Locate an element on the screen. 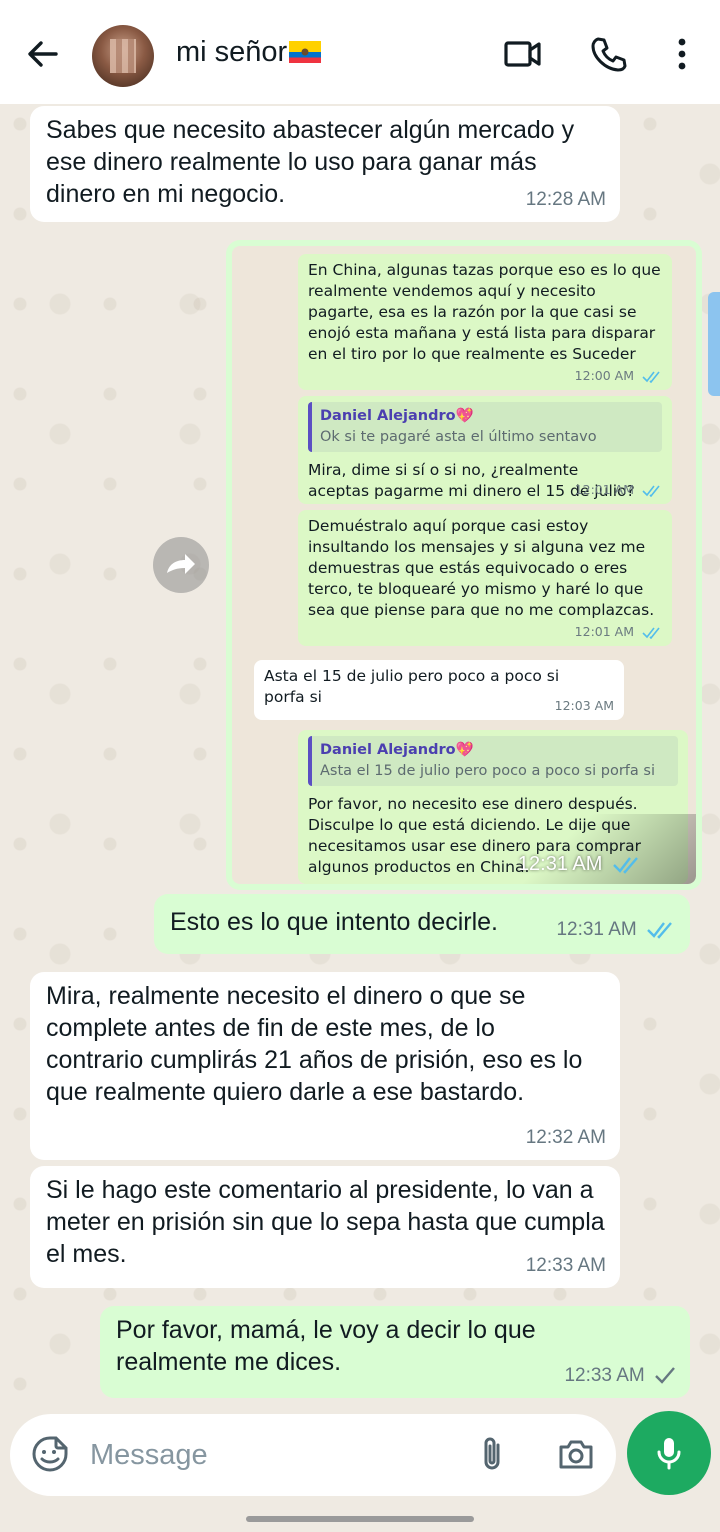 This screenshot has width=720, height=1532. avatar is located at coordinates (123, 56).